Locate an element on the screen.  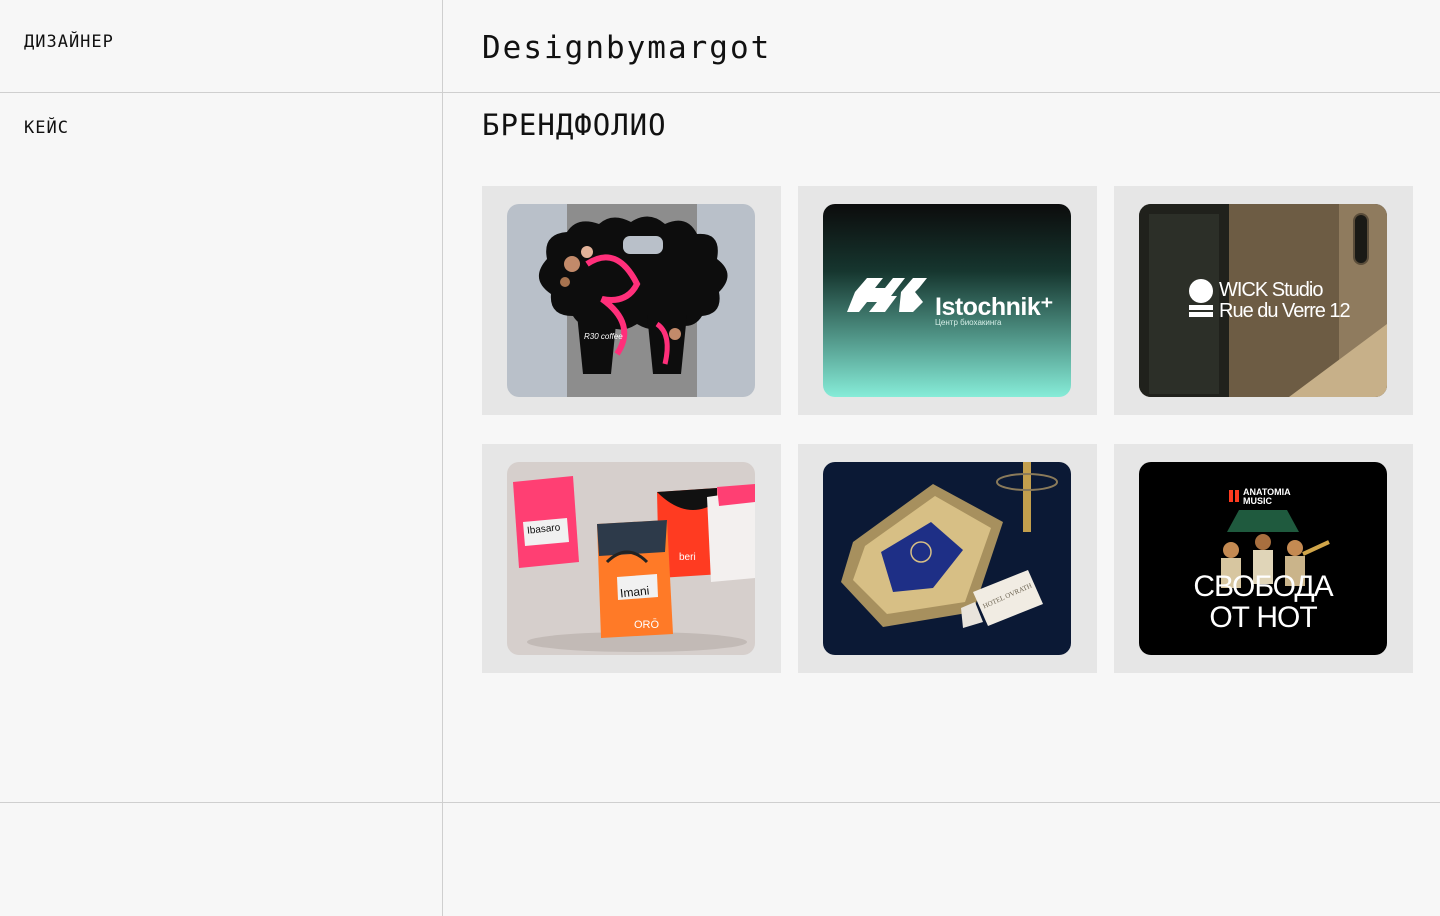
anatomia-music-poster-image: ANATOMIA MUSIC СВОБОДА ОТ НОТ is located at coordinates (1263, 558).